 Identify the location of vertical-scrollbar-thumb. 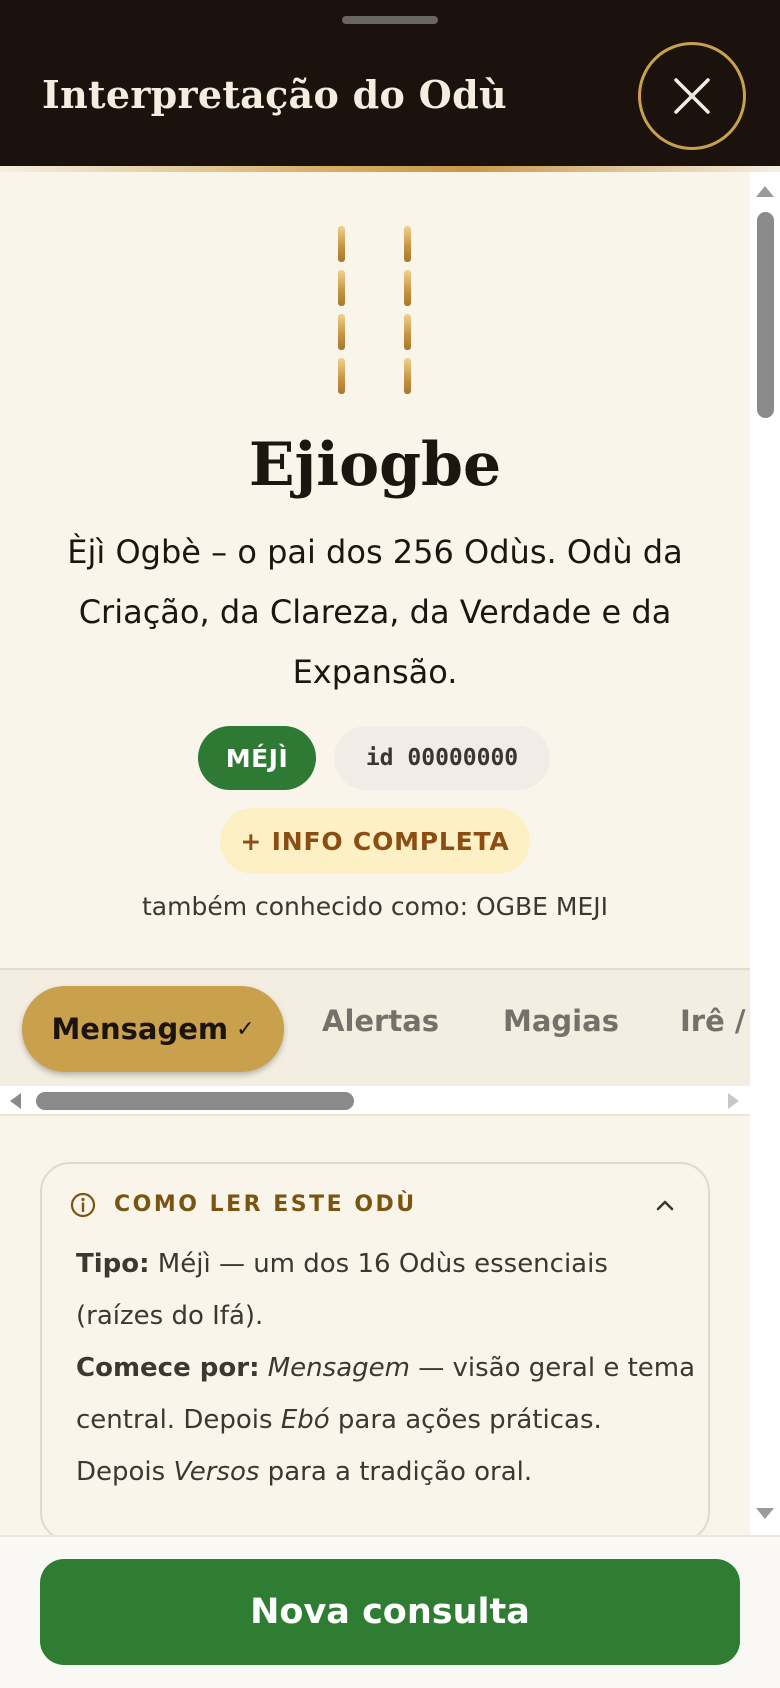
(765, 315).